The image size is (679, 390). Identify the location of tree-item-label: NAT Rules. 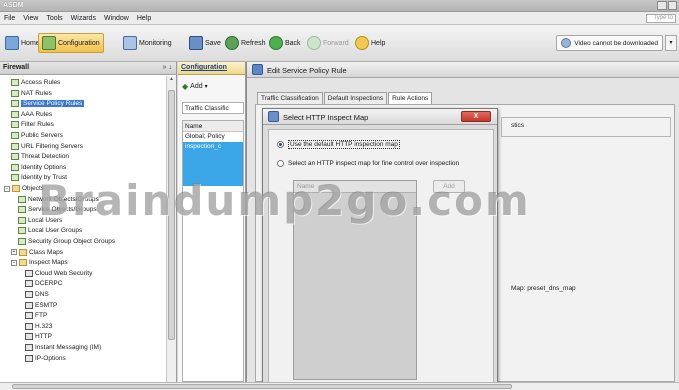
(36, 93).